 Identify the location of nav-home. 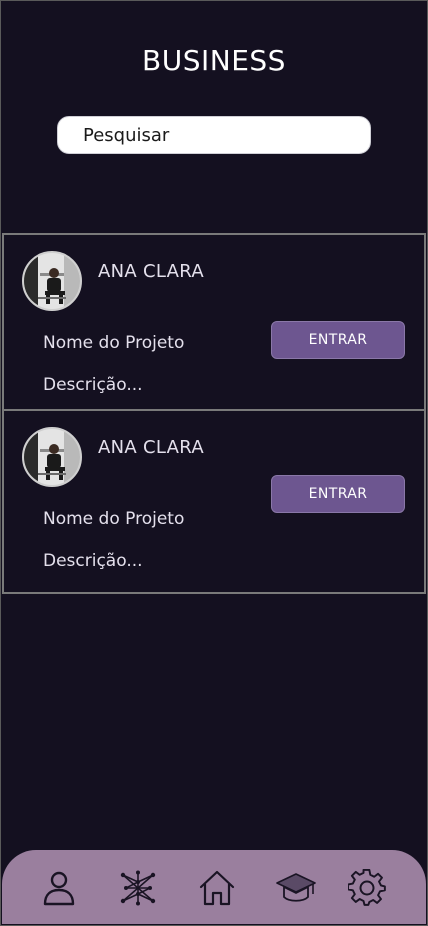
(217, 888).